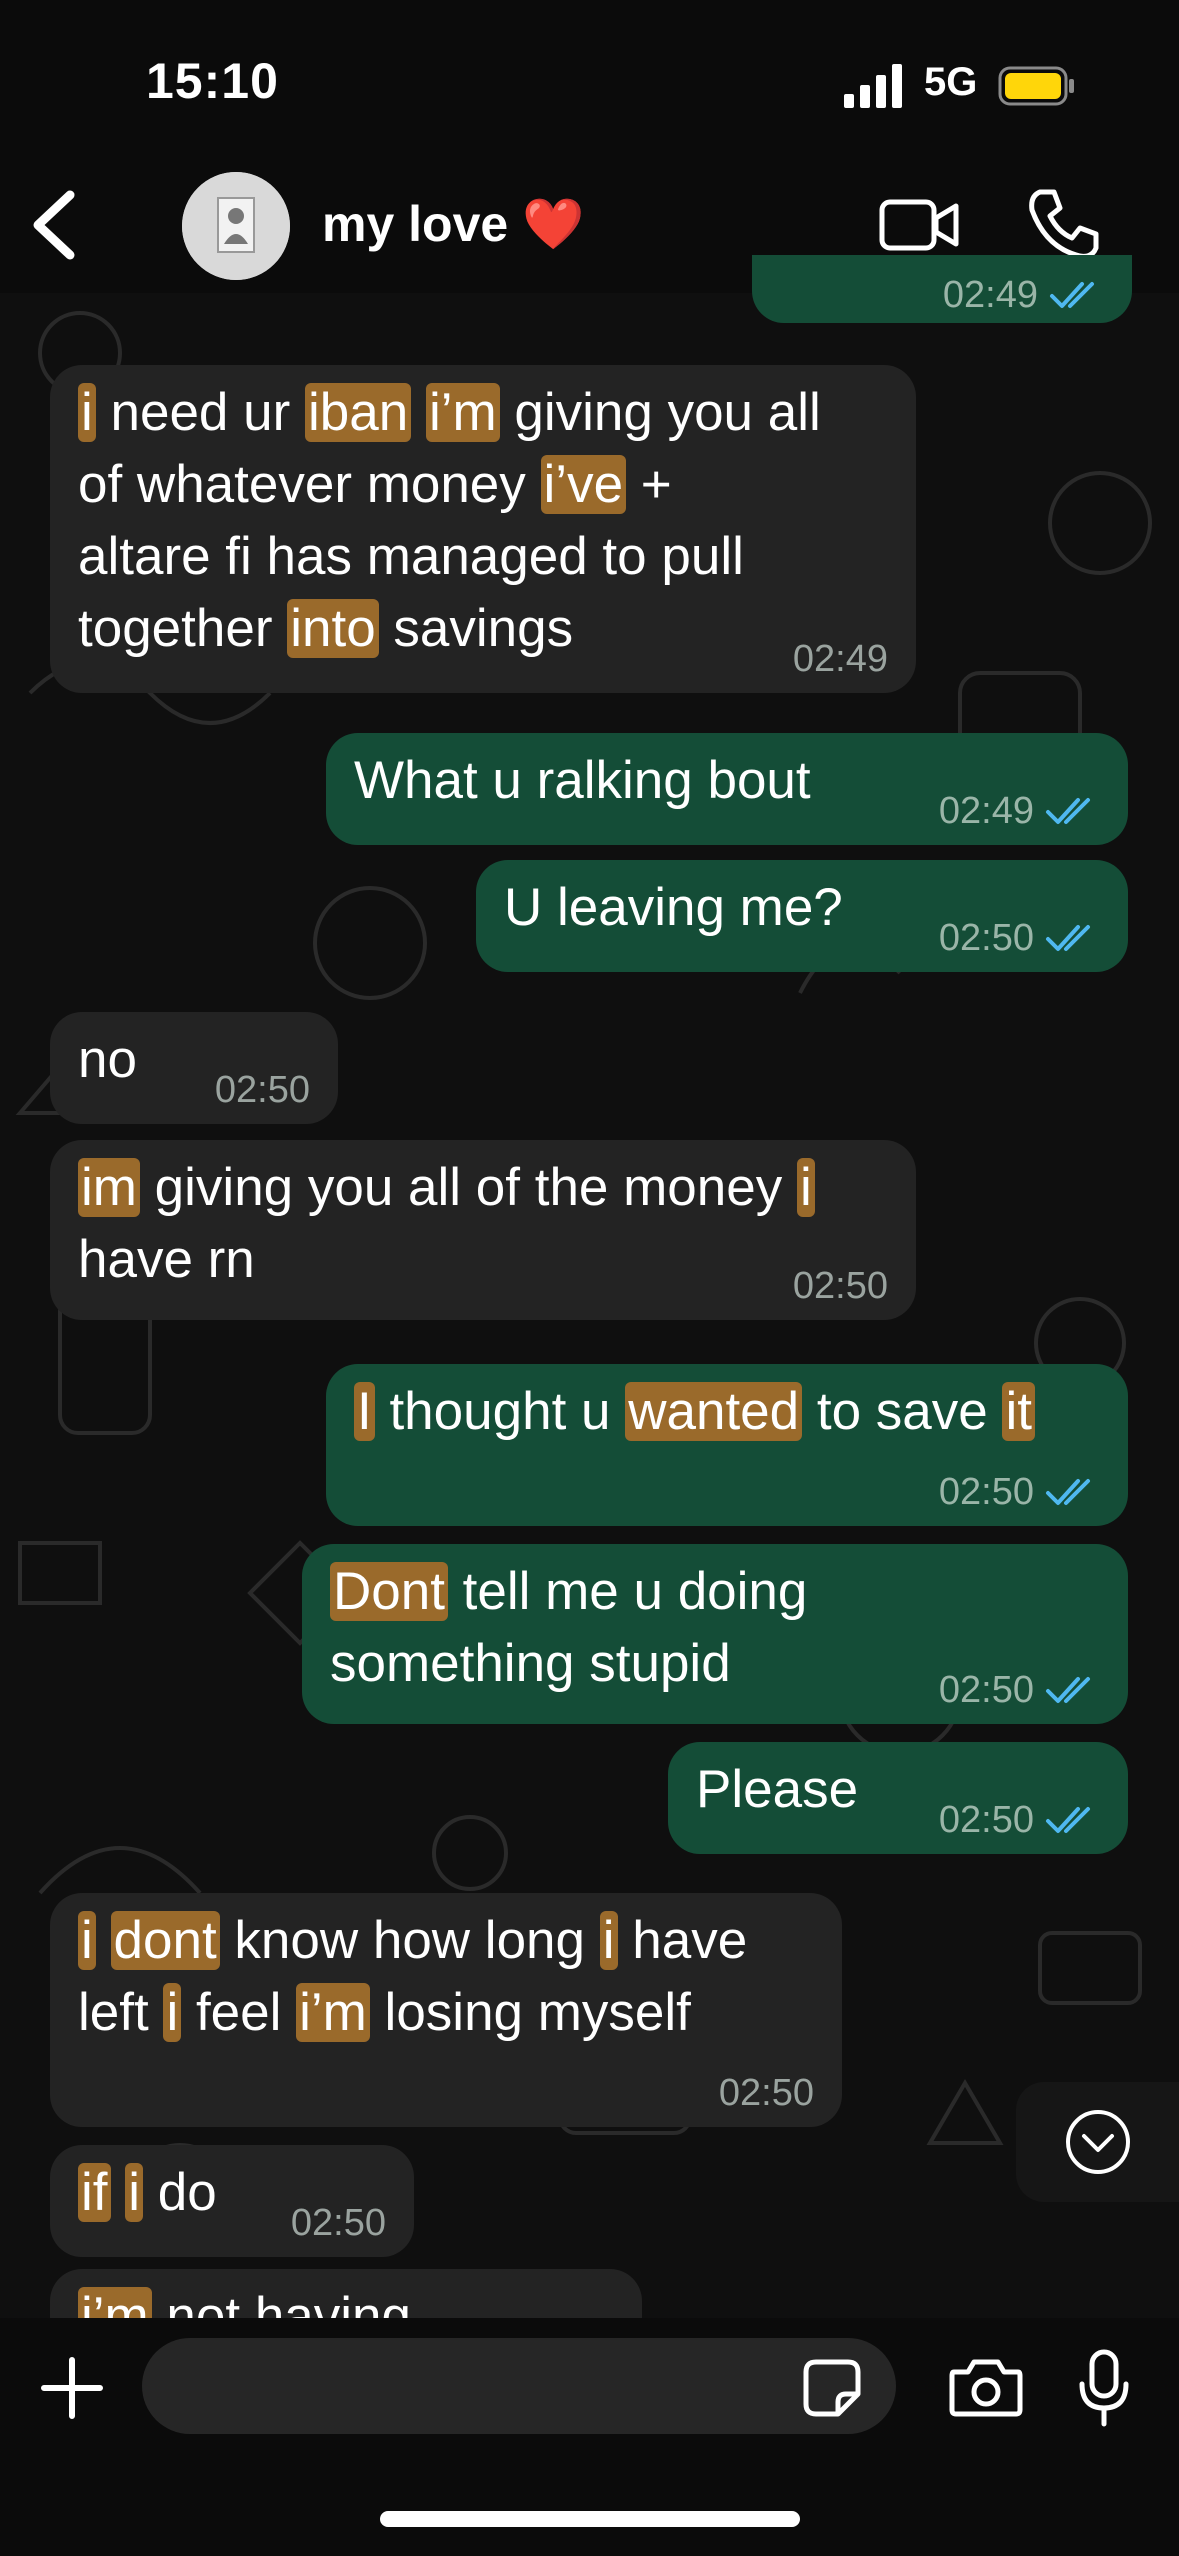 The image size is (1179, 2556). Describe the element at coordinates (777, 1789) in the screenshot. I see `text-segment: Please` at that location.